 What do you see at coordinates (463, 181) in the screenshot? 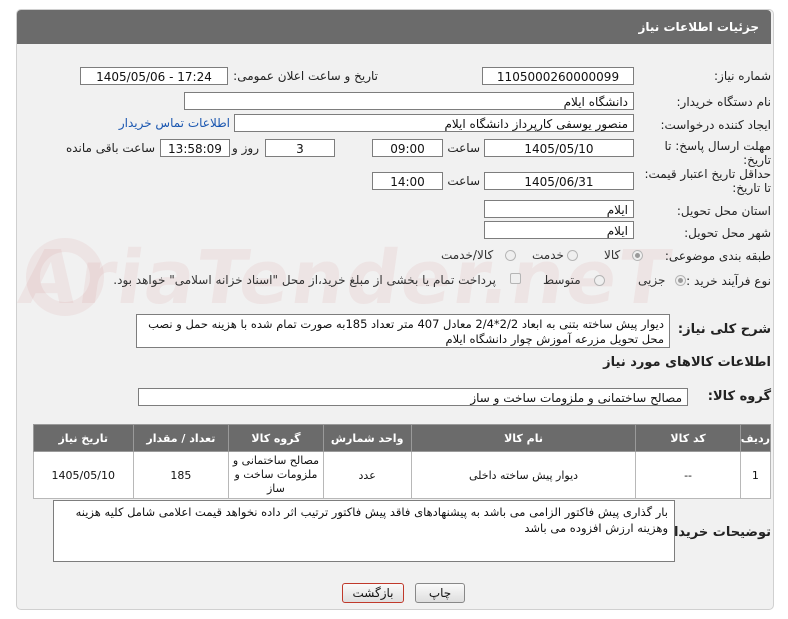
I see `validity-time-label: ساعت` at bounding box center [463, 181].